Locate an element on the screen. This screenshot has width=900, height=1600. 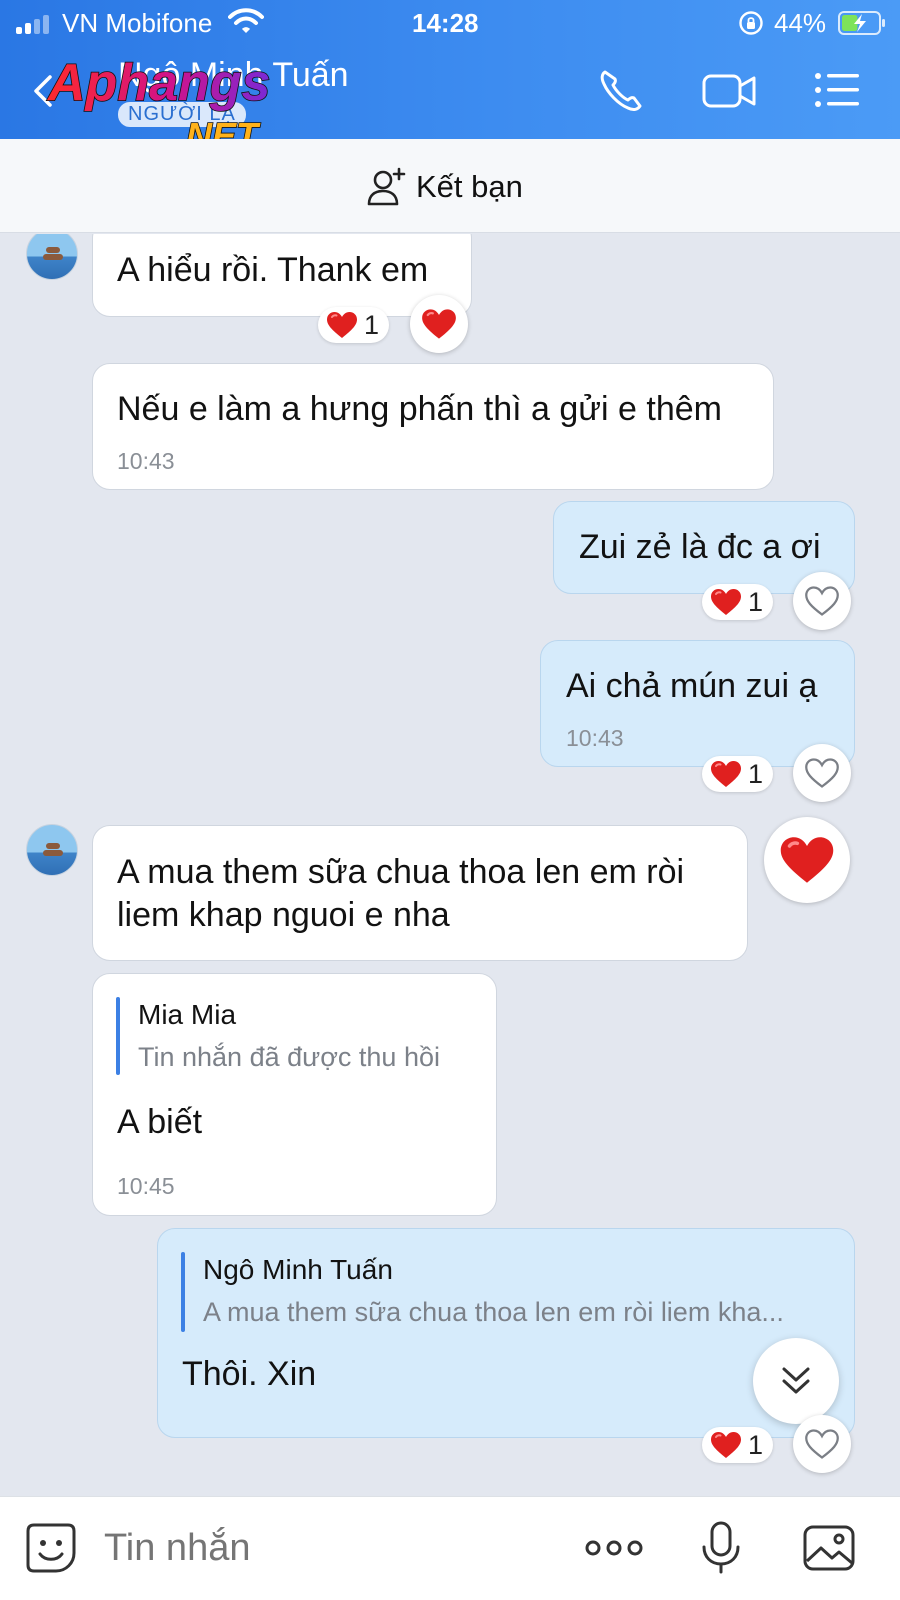
menu-icon is located at coordinates (837, 91).